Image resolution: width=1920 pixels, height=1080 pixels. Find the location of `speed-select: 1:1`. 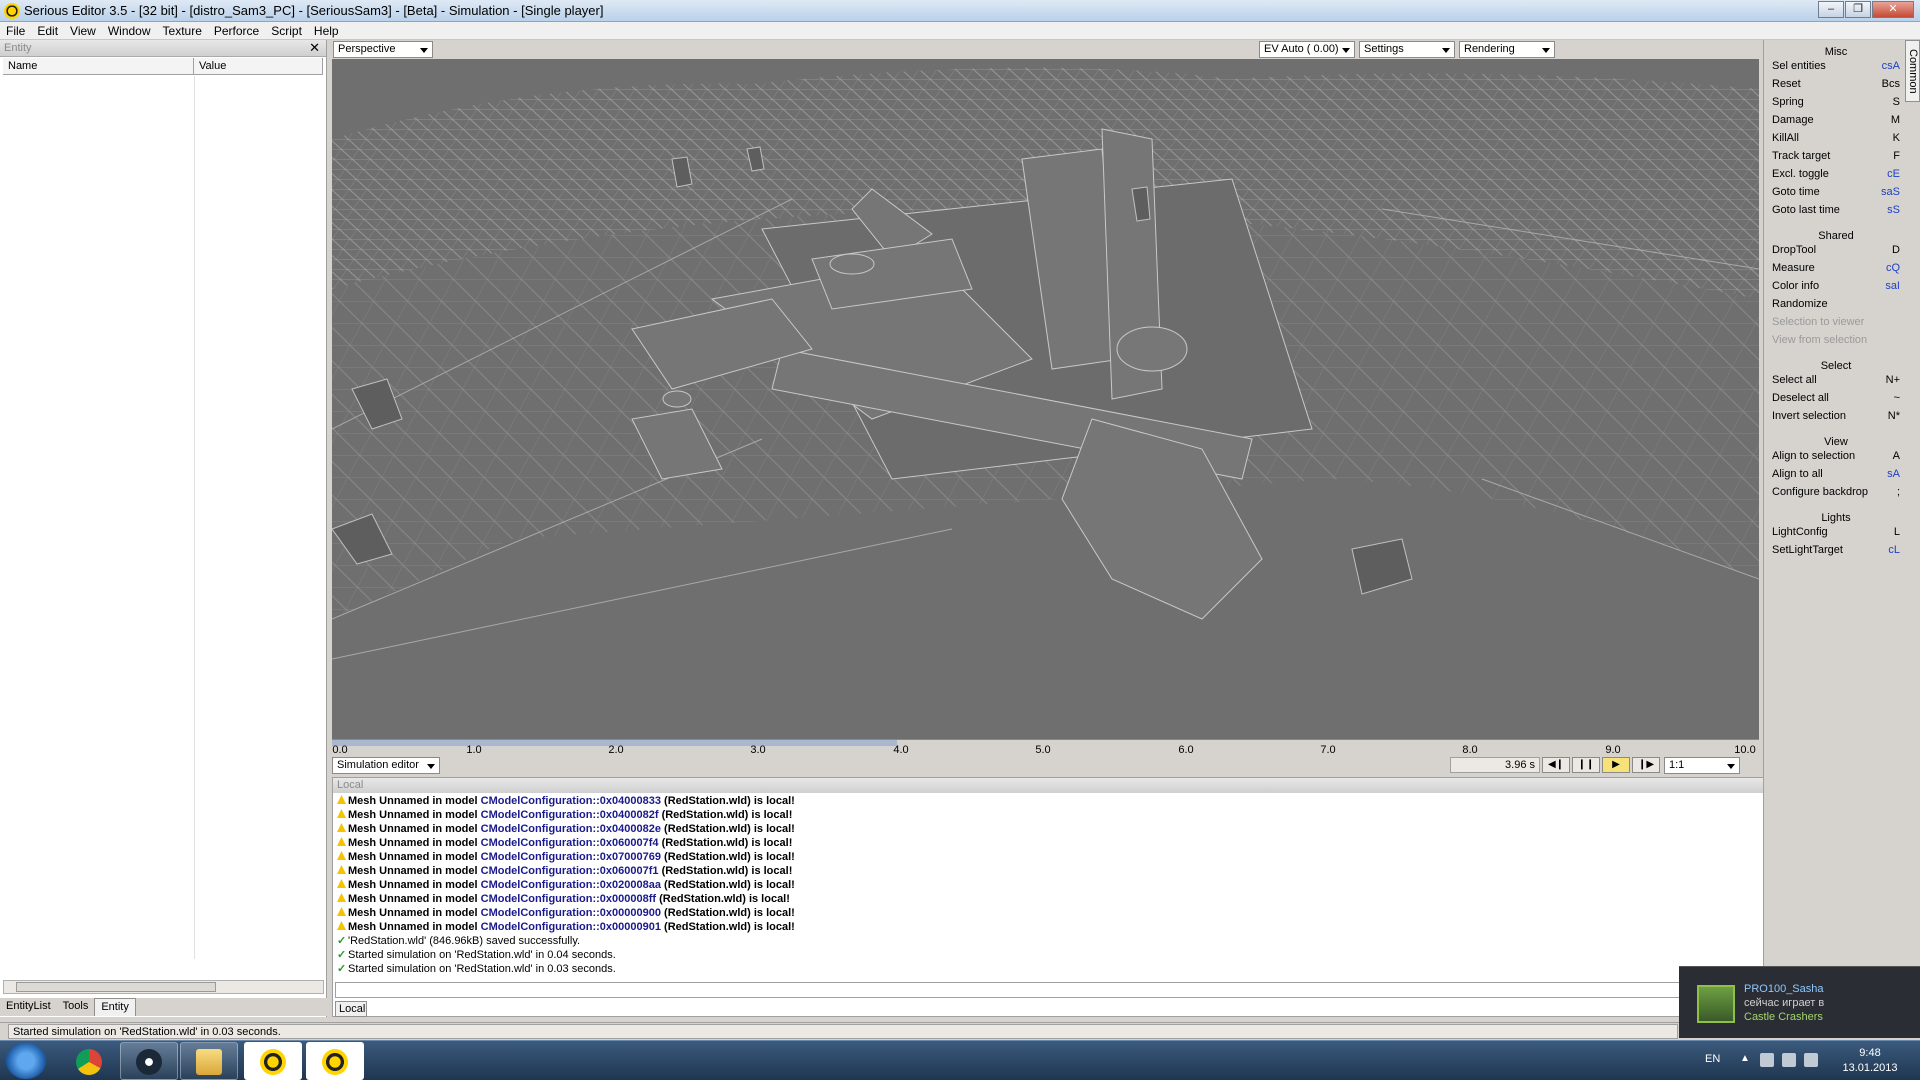

speed-select: 1:1 is located at coordinates (1702, 765).